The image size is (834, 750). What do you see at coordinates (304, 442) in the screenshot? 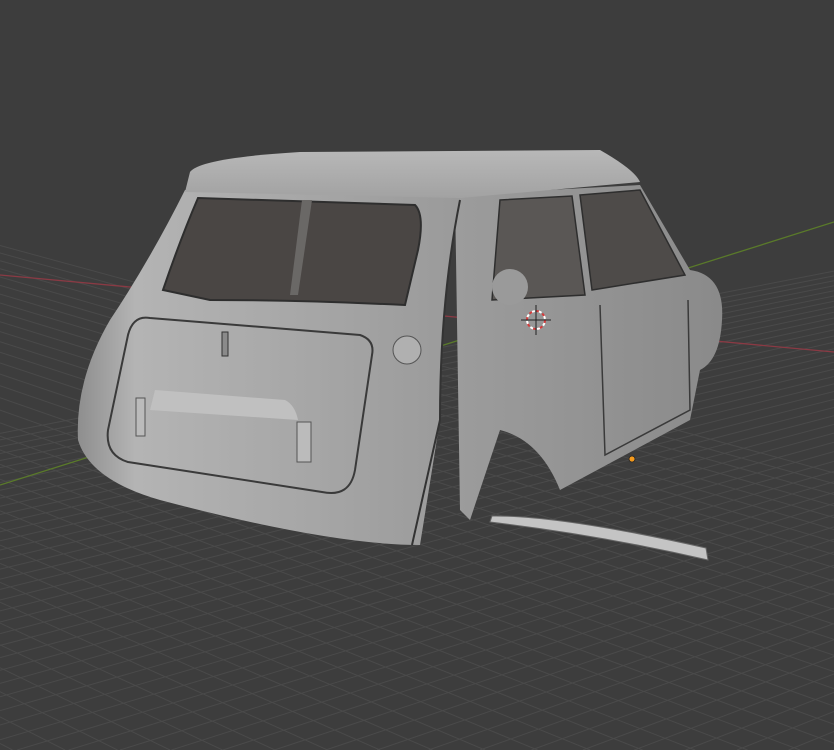
I see `bumper-bracket-right` at bounding box center [304, 442].